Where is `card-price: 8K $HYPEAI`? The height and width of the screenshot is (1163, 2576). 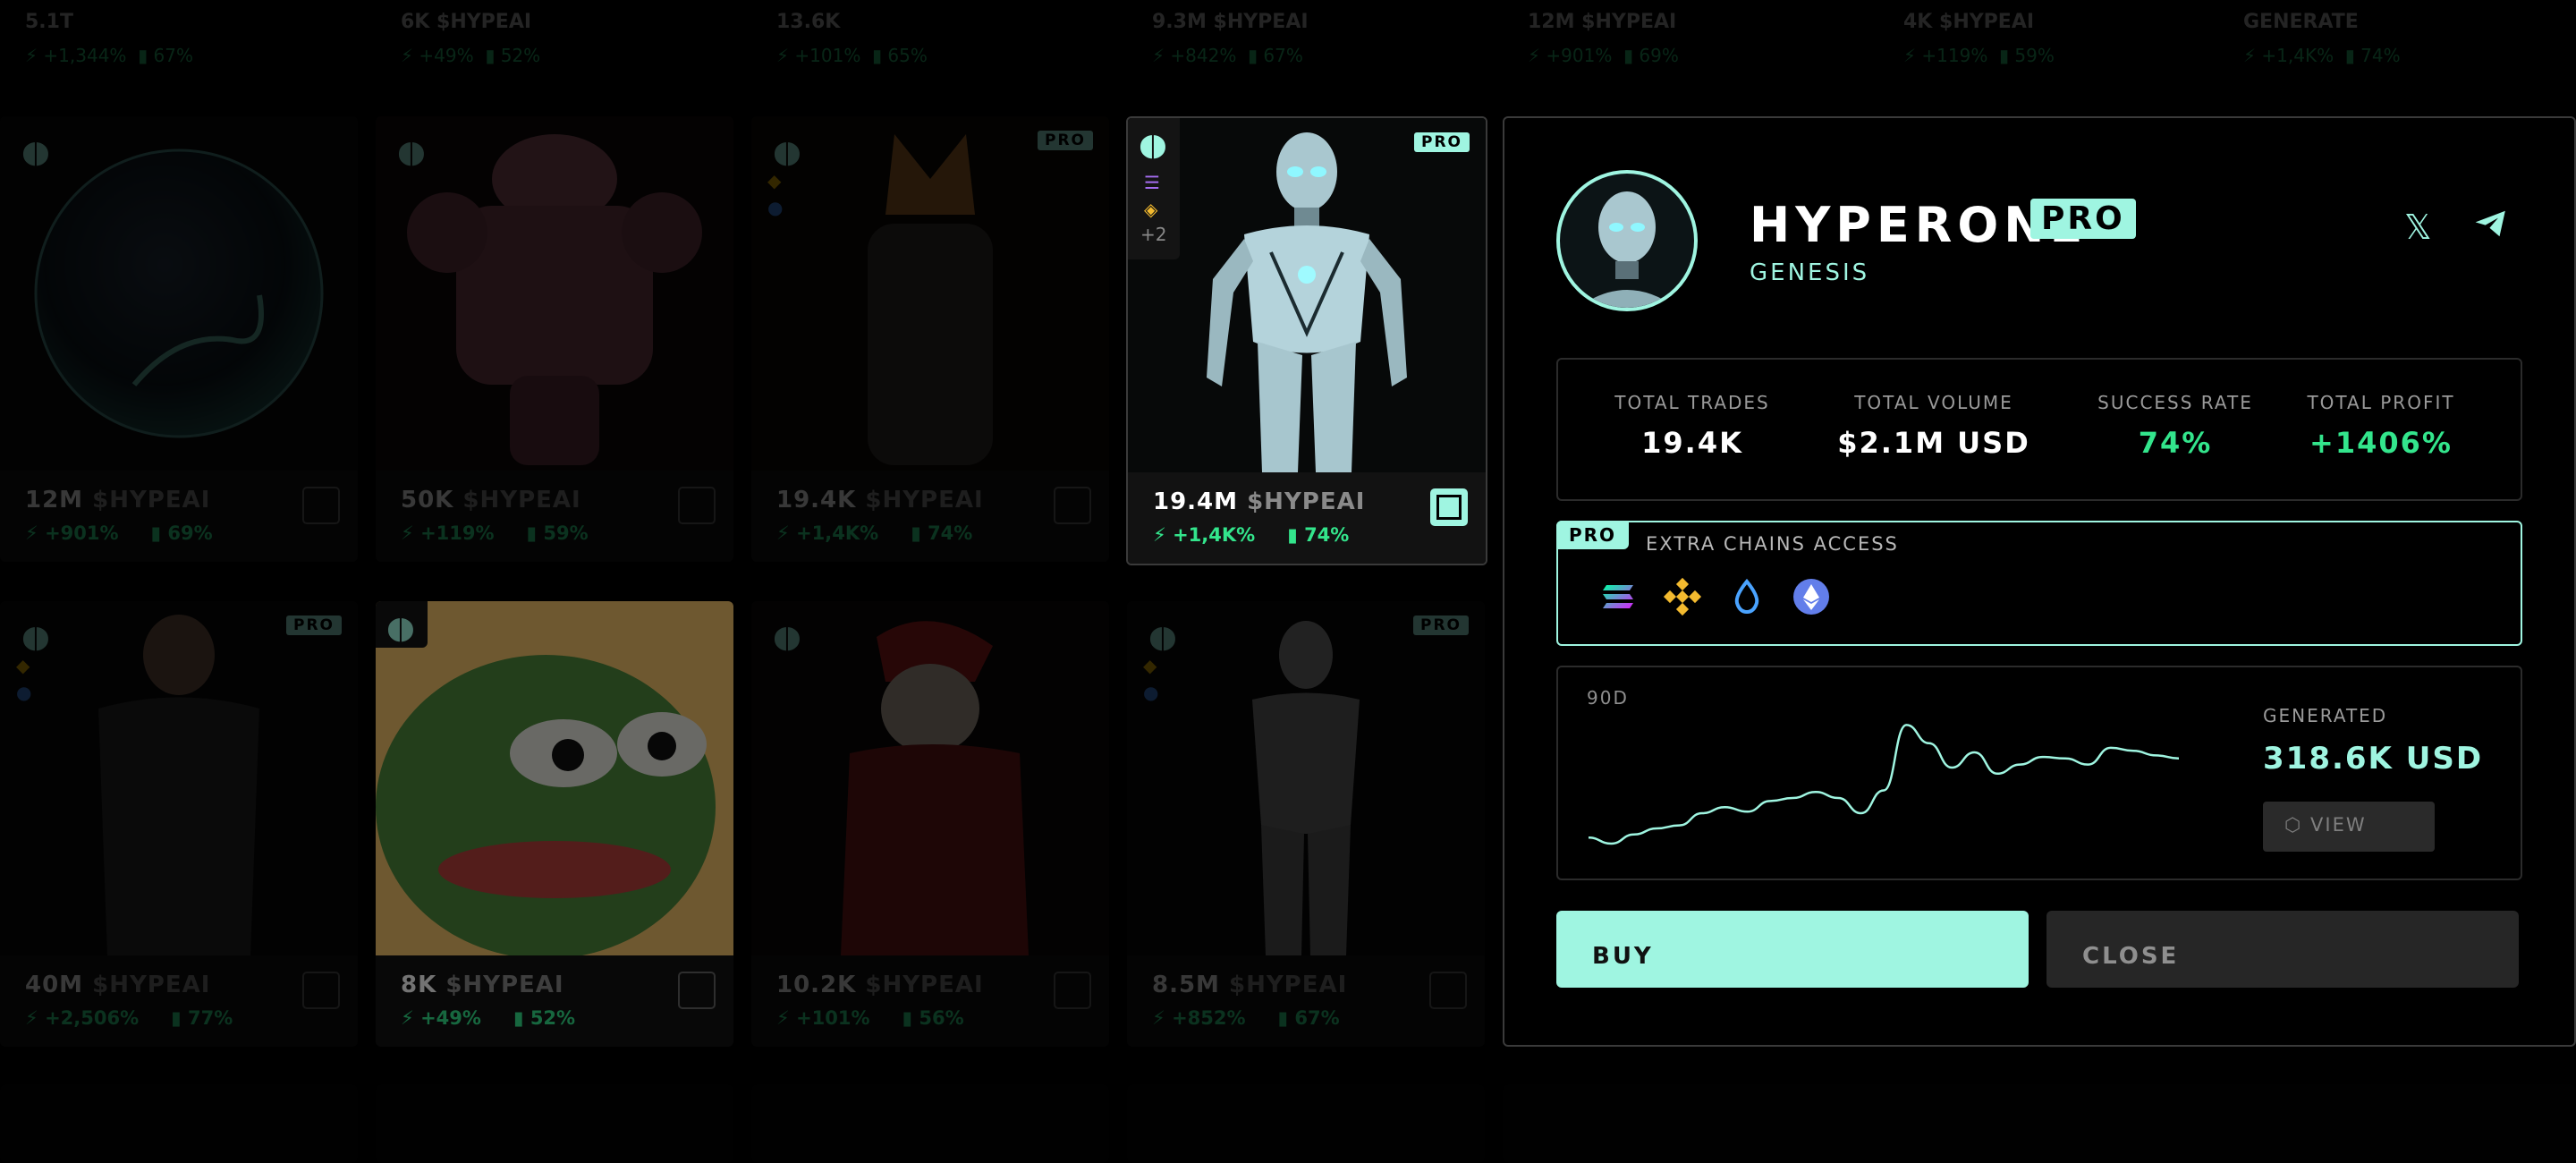
card-price: 8K $HYPEAI is located at coordinates (482, 985).